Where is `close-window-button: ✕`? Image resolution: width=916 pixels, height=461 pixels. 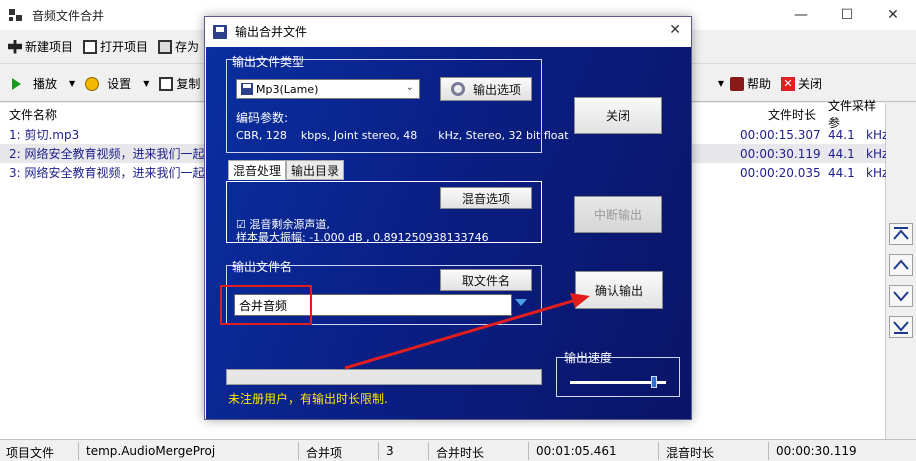
close-window-button: ✕ is located at coordinates (893, 15).